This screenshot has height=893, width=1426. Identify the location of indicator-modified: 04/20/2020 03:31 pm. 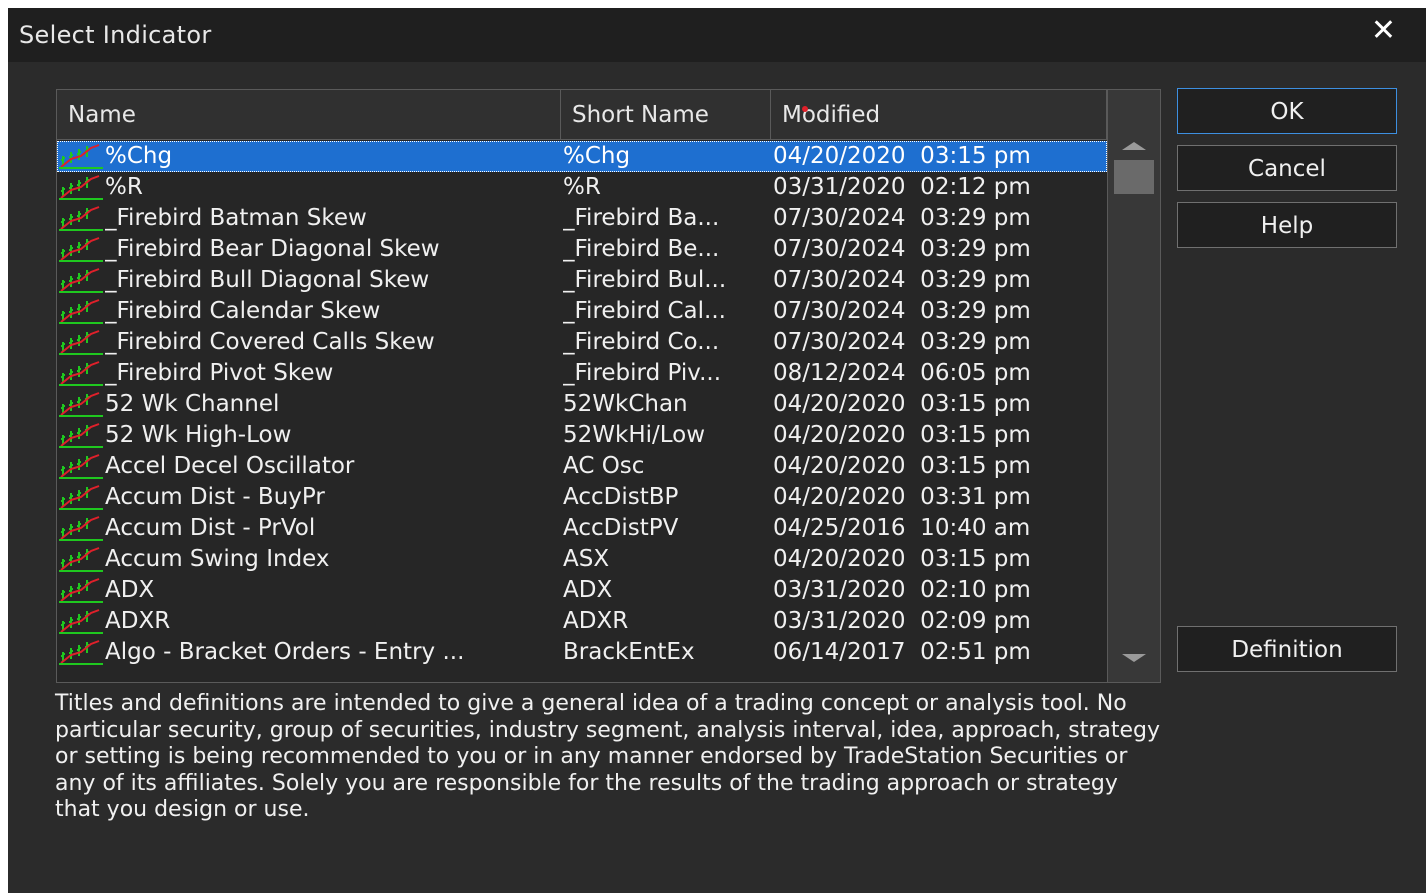
(902, 497).